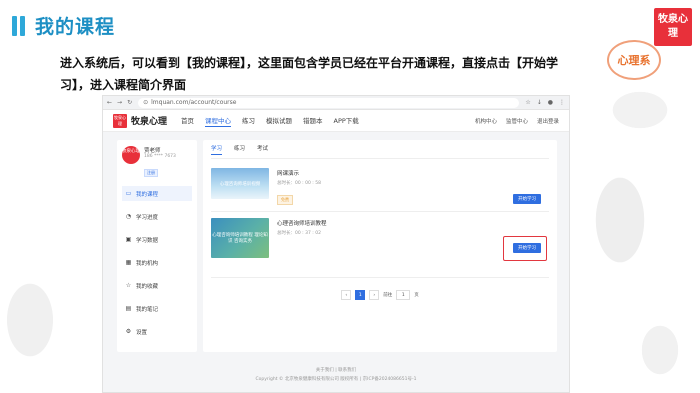  What do you see at coordinates (360, 295) in the screenshot?
I see `page-number: 1` at bounding box center [360, 295].